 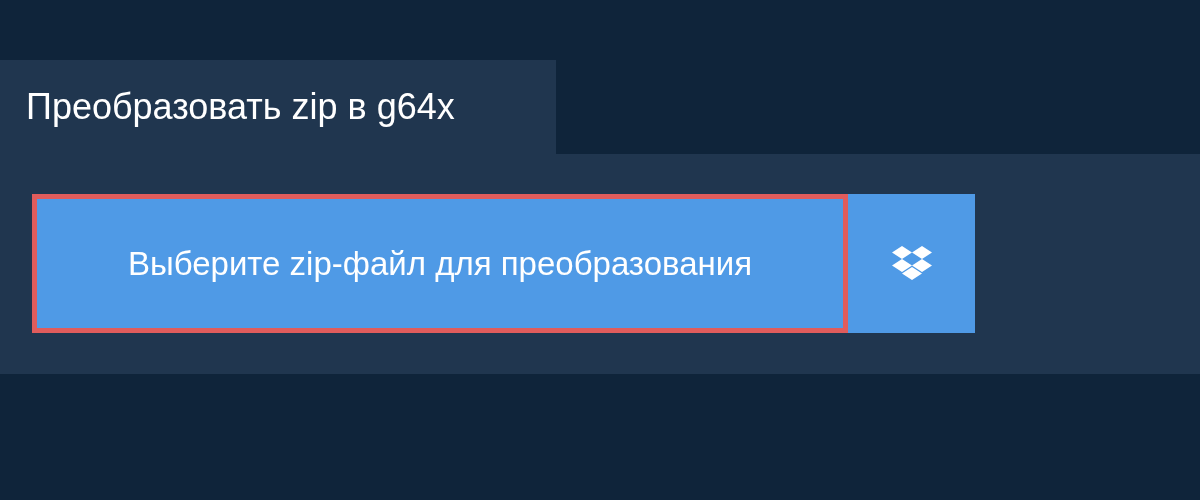 I want to click on cloud-button, so click(x=911, y=263).